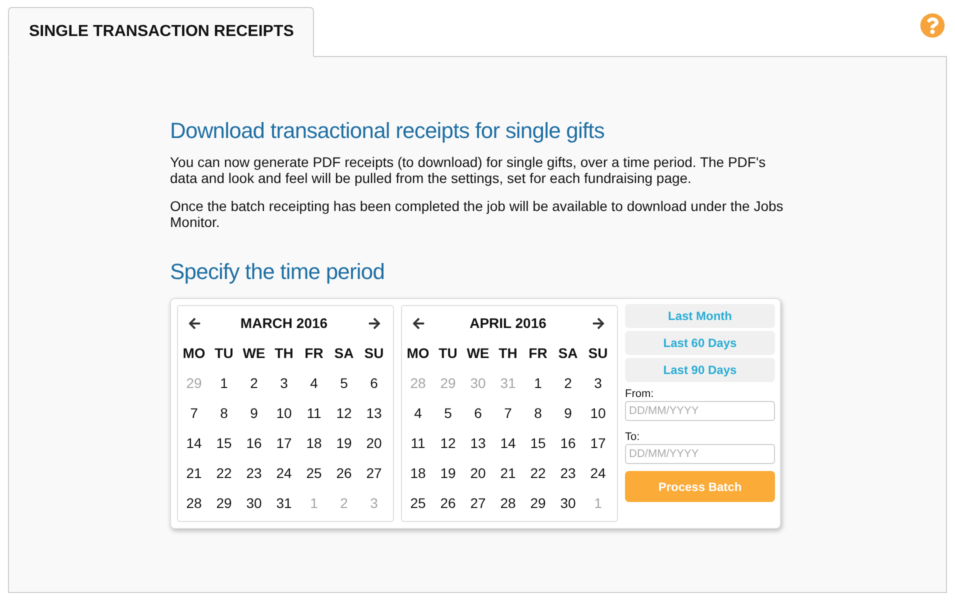 The image size is (955, 600). I want to click on month-title: MARCH 2016, so click(284, 323).